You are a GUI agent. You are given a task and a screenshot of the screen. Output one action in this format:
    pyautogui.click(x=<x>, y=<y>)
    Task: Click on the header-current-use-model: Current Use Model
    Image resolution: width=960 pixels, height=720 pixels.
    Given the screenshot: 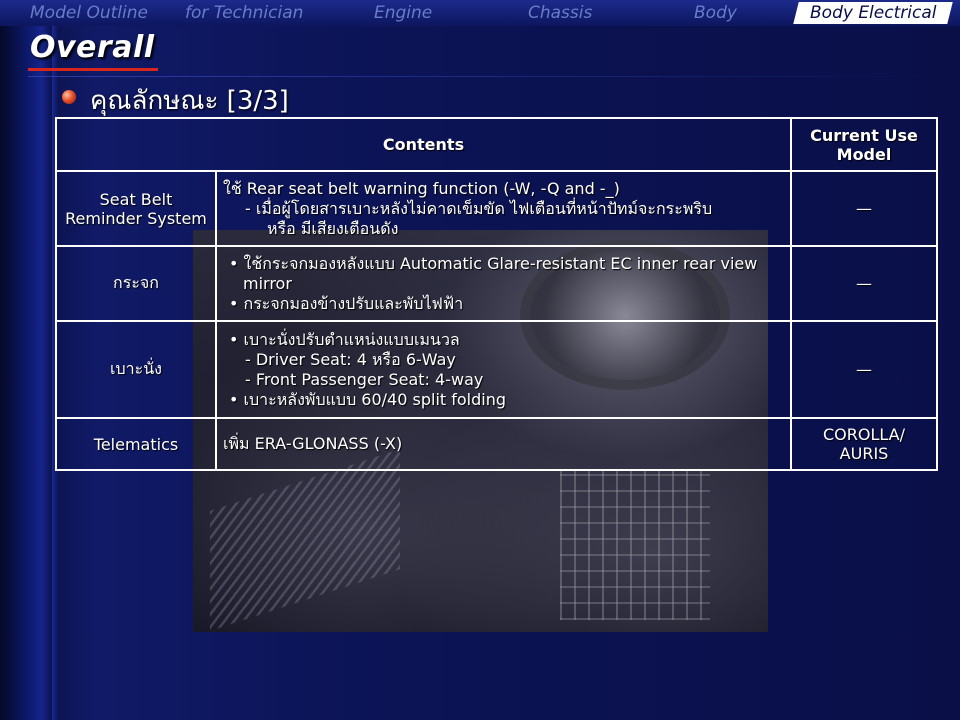 What is the action you would take?
    pyautogui.click(x=864, y=144)
    